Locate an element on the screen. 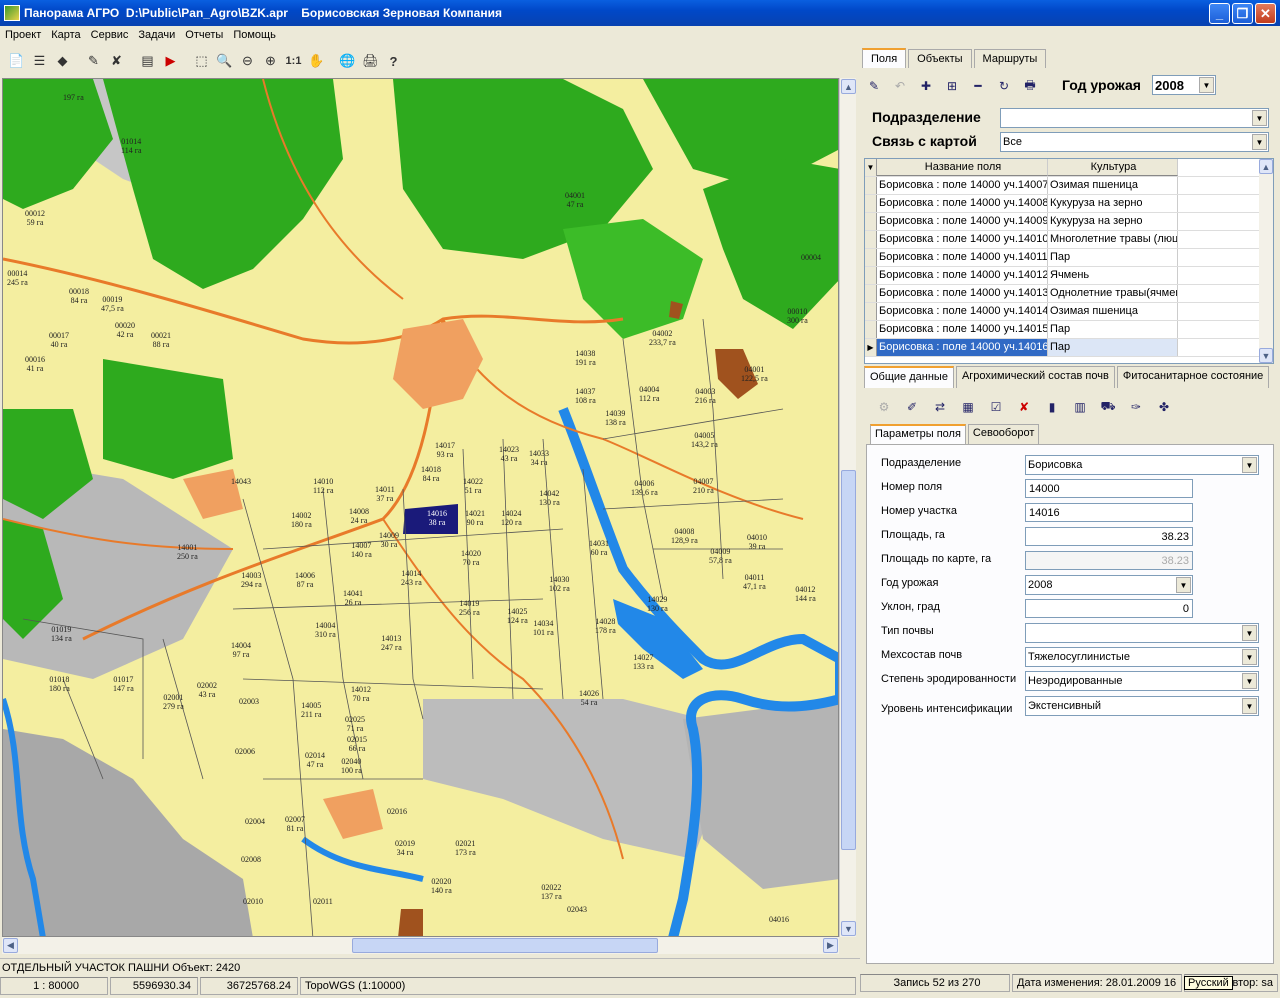 This screenshot has height=998, width=1280. zoom-in-icon: ⊕ is located at coordinates (270, 61).